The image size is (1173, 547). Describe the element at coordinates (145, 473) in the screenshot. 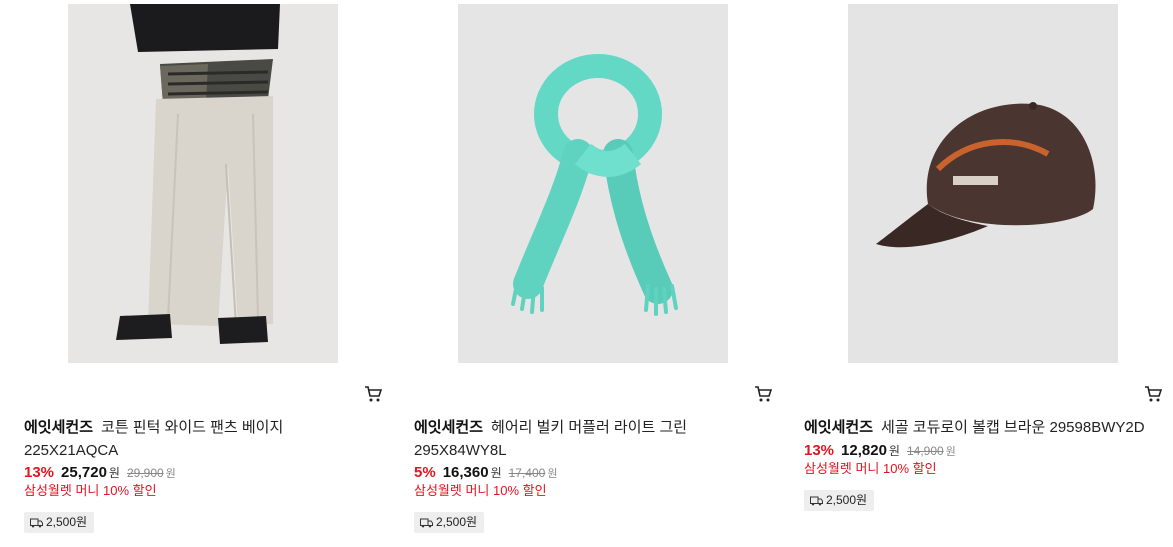

I see `original-price: 29,900` at that location.